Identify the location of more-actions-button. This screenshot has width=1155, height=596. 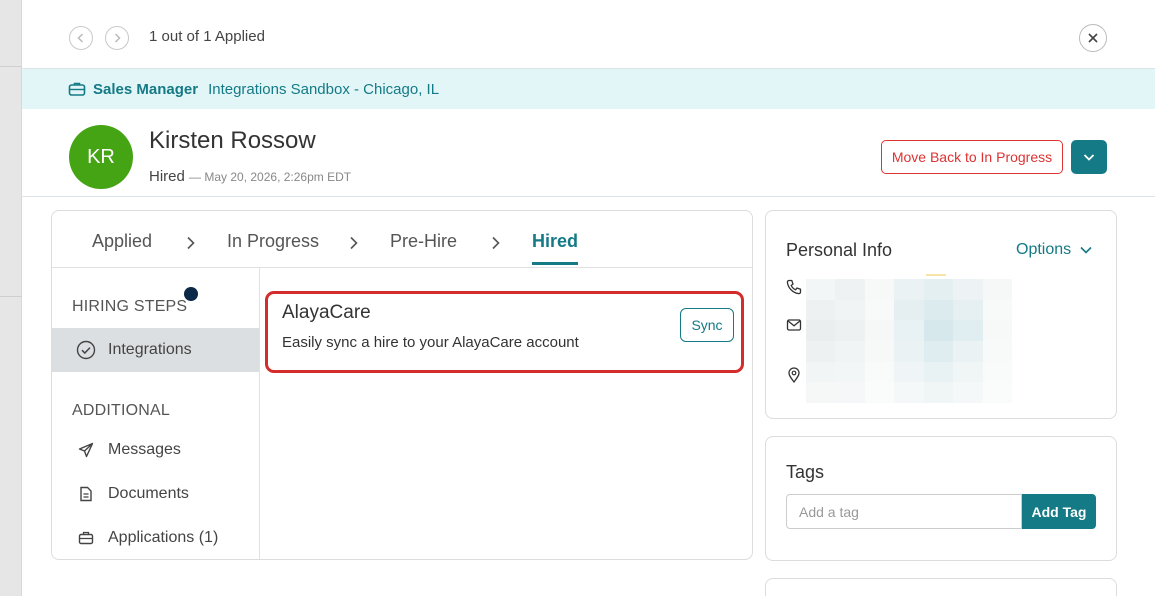
(1089, 157).